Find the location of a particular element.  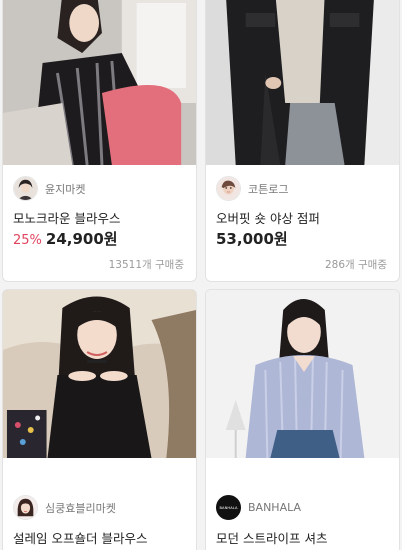

product-price: 53,000원 is located at coordinates (252, 239).